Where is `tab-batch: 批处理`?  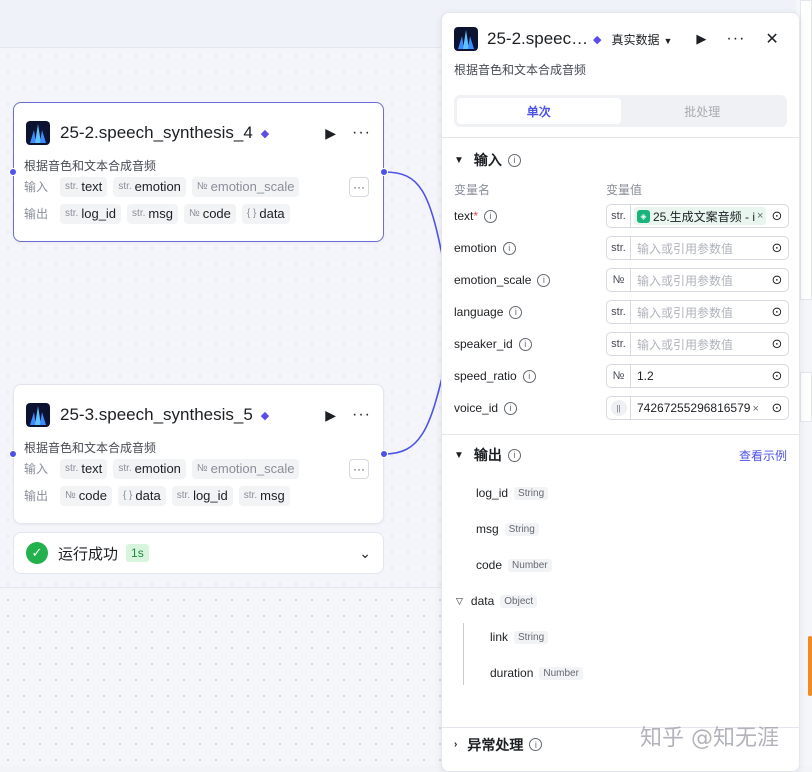
tab-batch: 批处理 is located at coordinates (703, 111).